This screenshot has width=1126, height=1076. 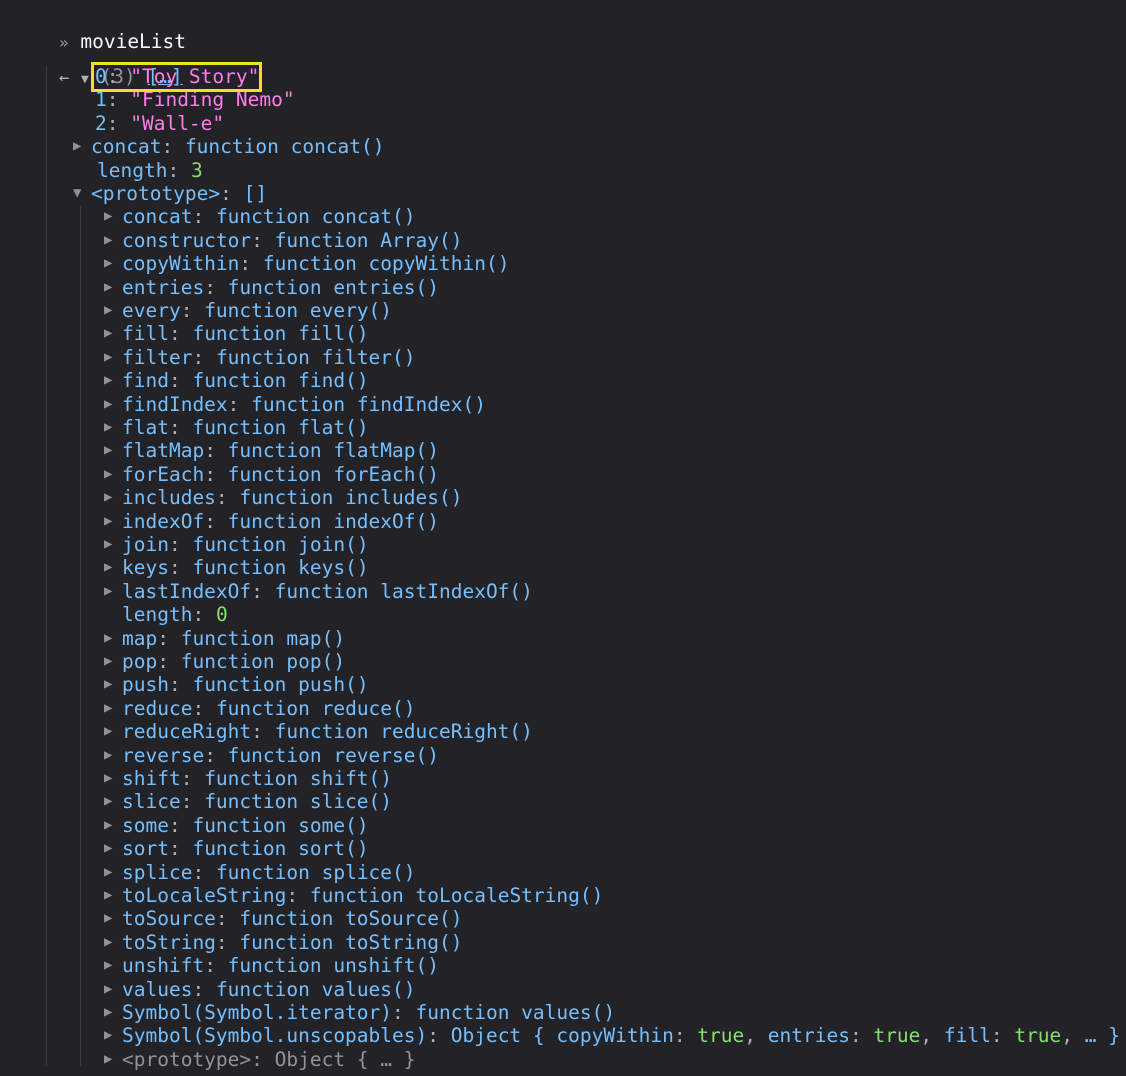 What do you see at coordinates (271, 755) in the screenshot?
I see `tree-row: ▶ reverse: function reverse()` at bounding box center [271, 755].